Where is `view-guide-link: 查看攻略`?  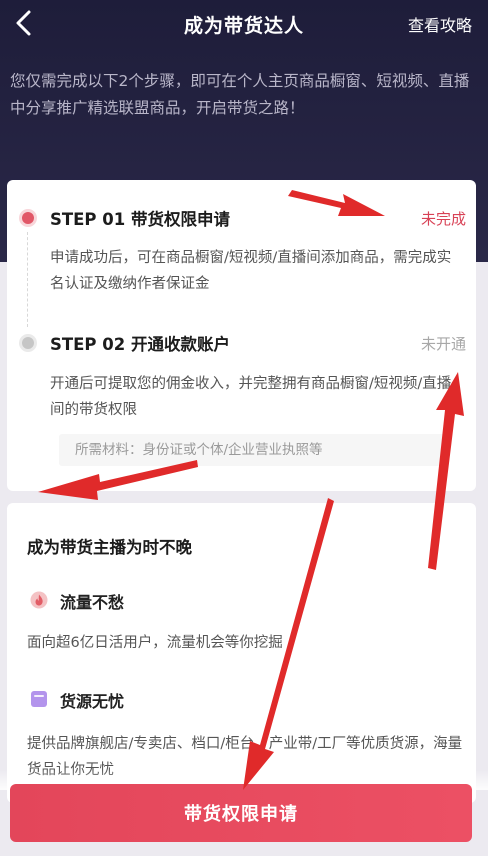 view-guide-link: 查看攻略 is located at coordinates (440, 24).